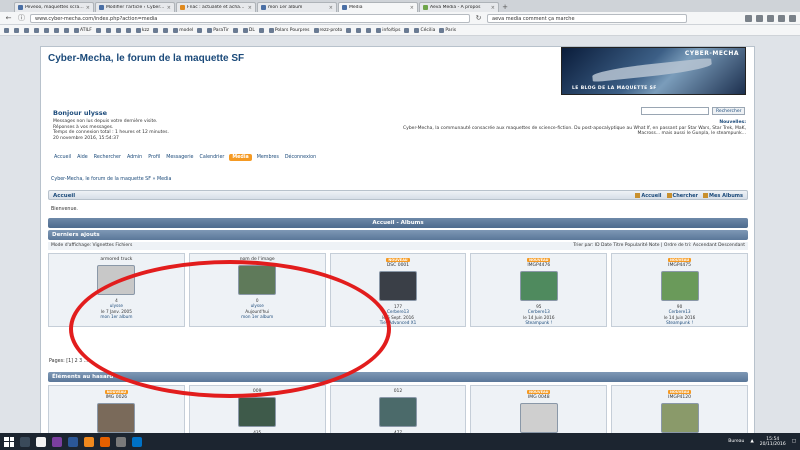 Image resolution: width=800 pixels, height=450 pixels. Describe the element at coordinates (751, 441) in the screenshot. I see `tray-icons: ▲` at that location.